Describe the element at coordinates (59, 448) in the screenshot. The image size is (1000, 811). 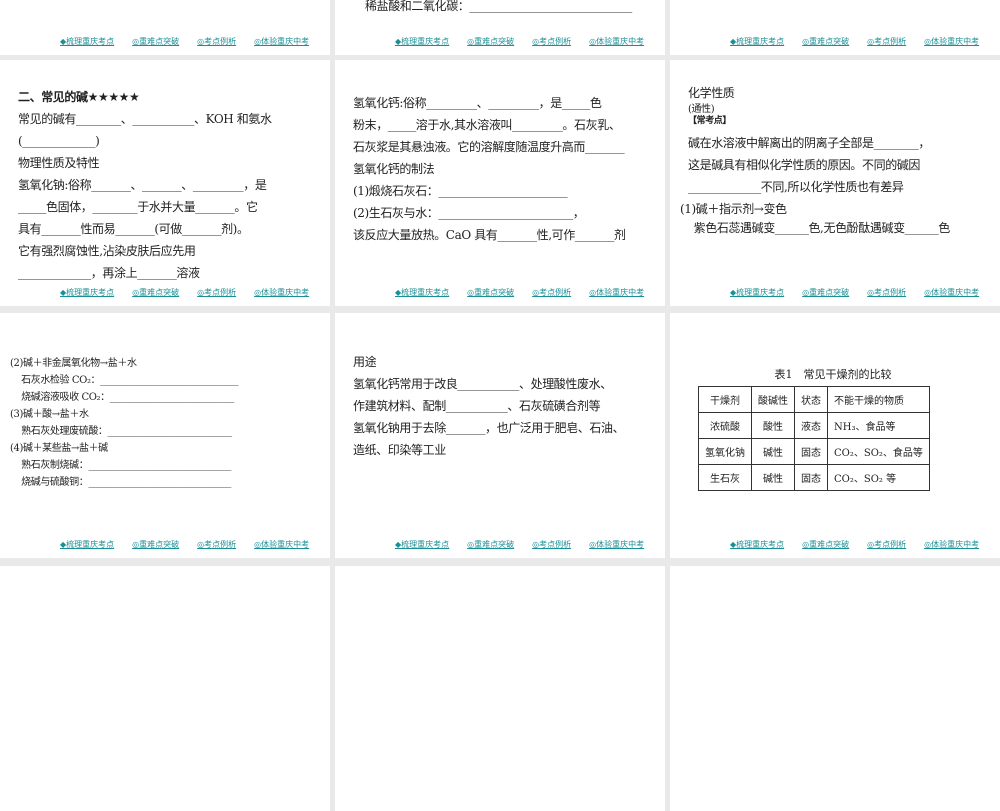
I see `line: (4)碱＋某些盐→盐＋碱` at that location.